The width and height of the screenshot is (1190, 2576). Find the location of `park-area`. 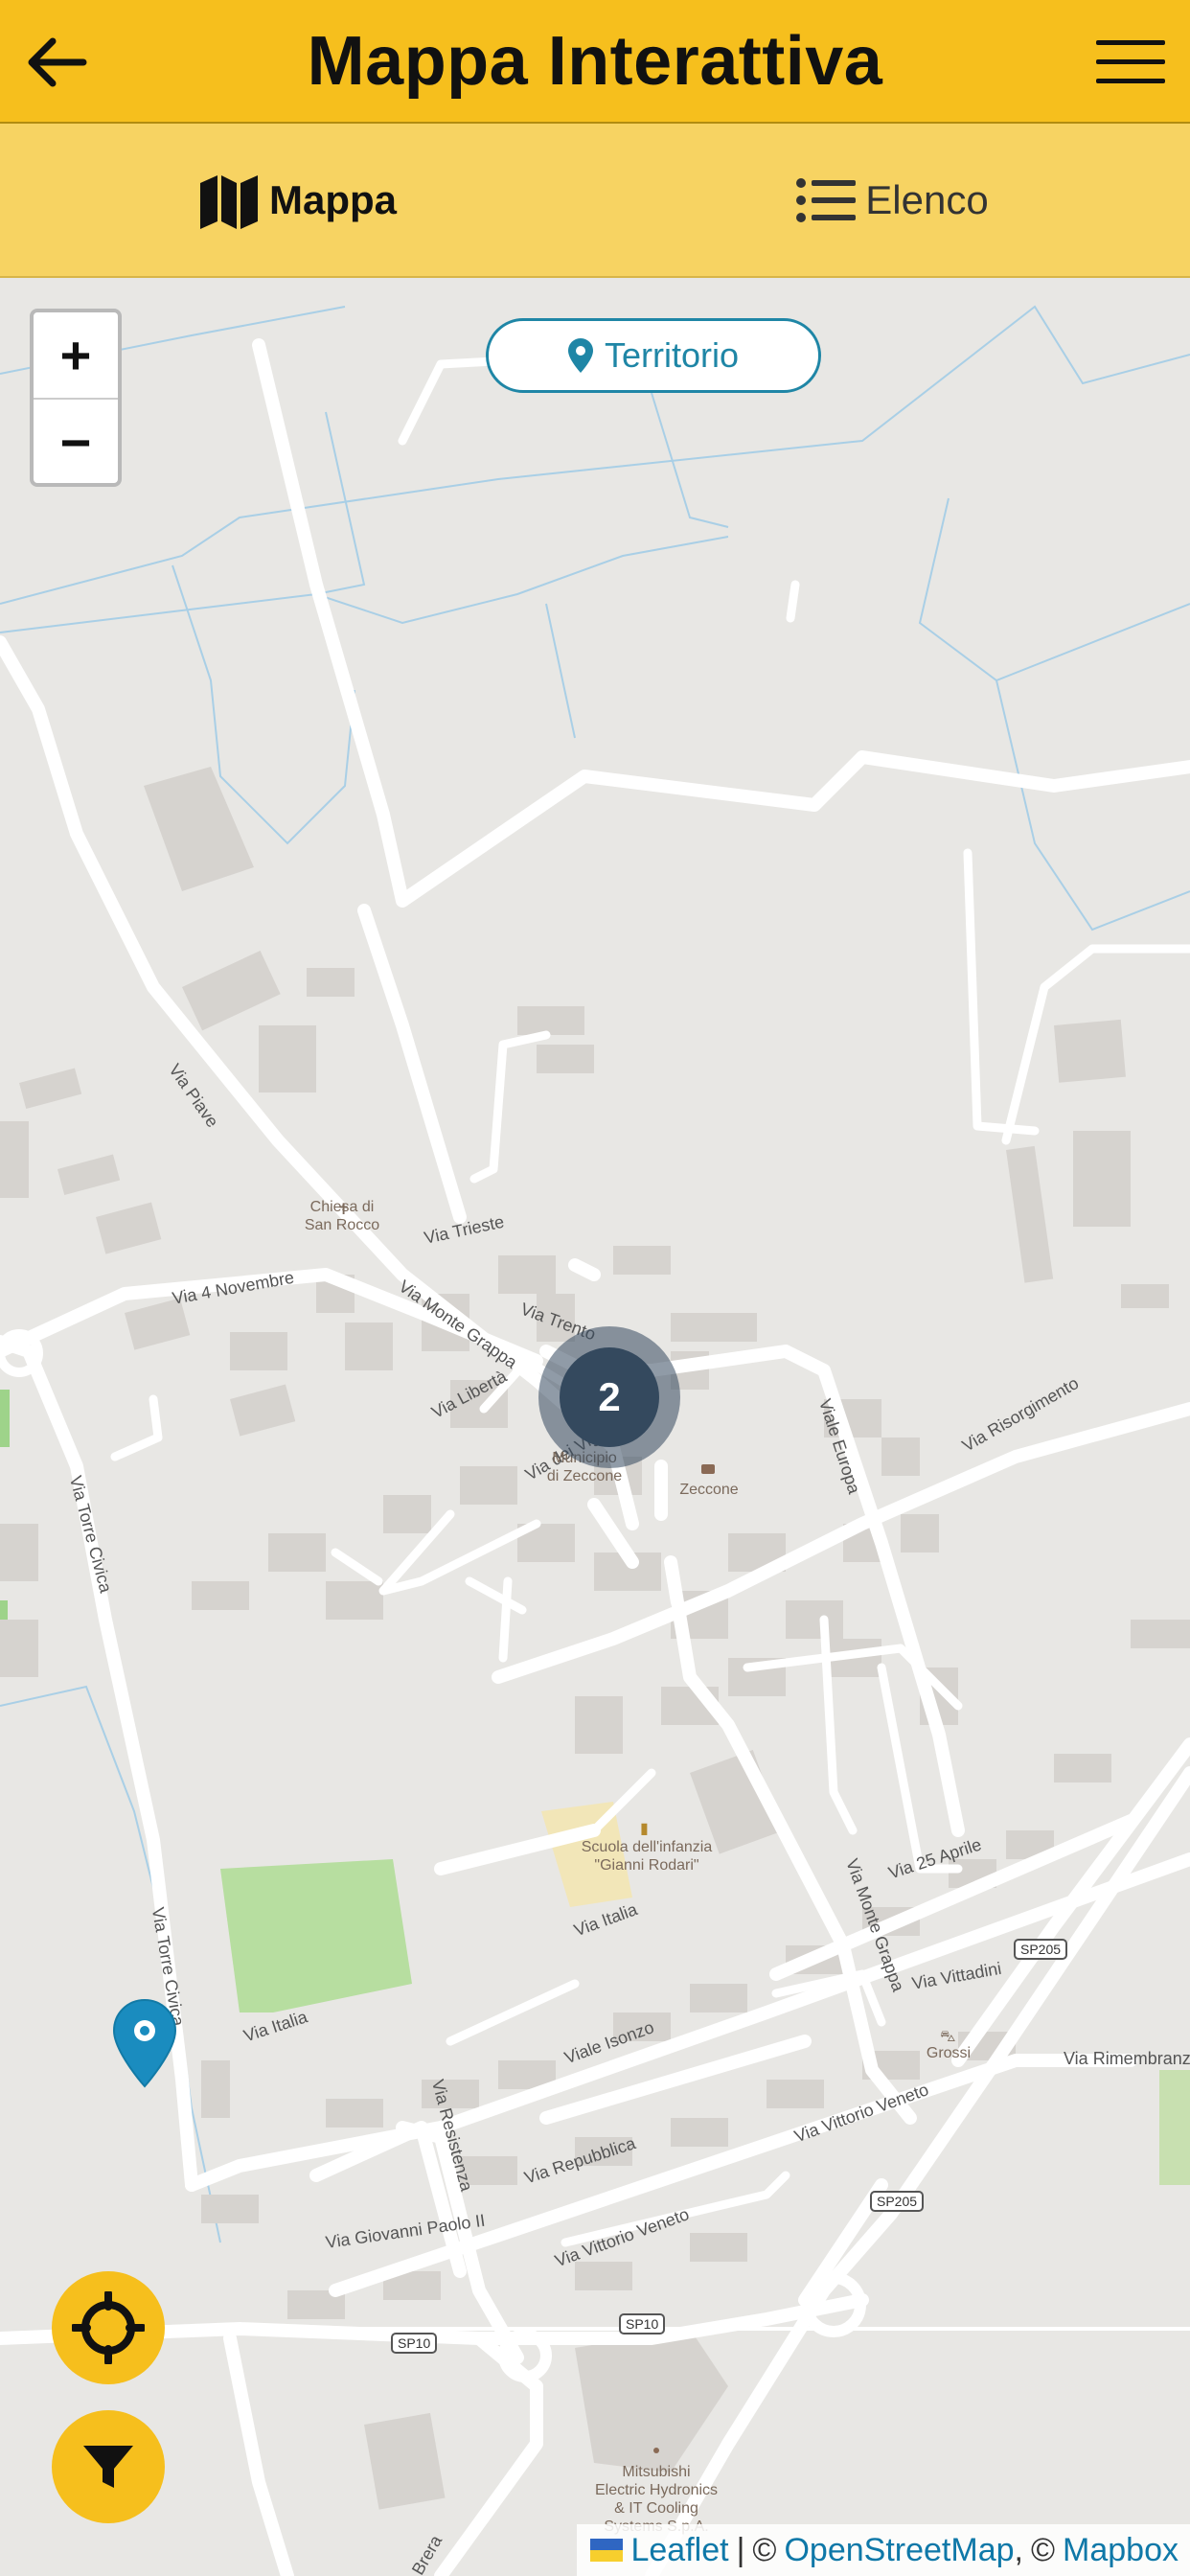

park-area is located at coordinates (316, 1935).